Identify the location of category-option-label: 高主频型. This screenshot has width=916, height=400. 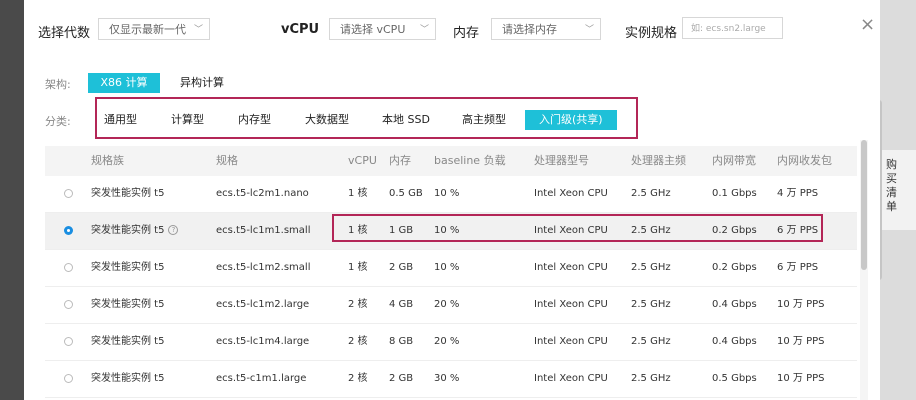
(484, 119).